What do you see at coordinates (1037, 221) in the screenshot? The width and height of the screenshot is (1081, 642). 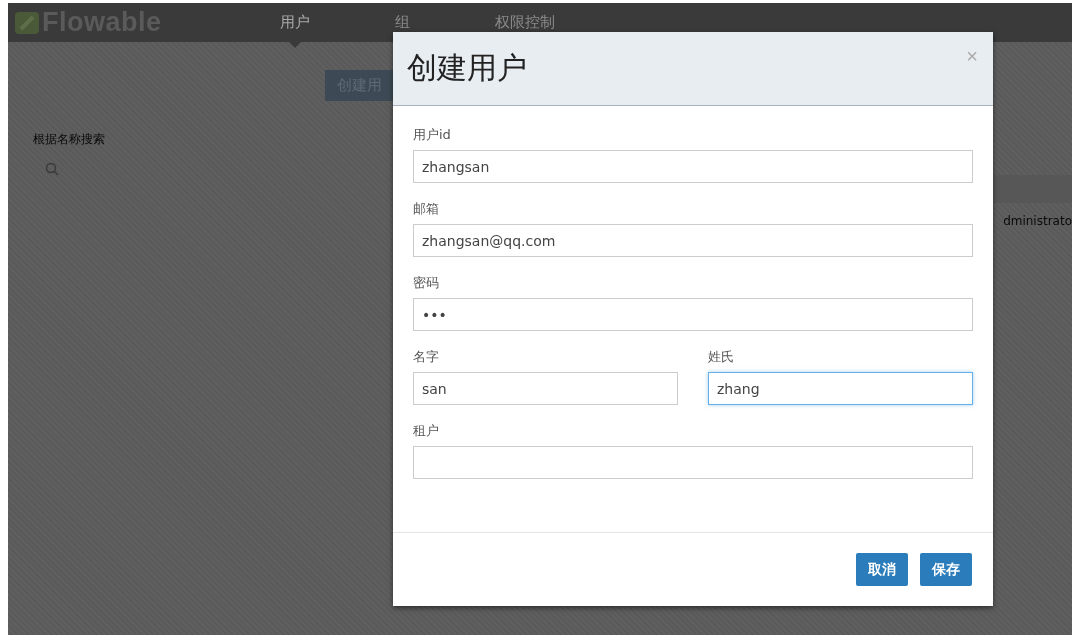 I see `table-cell: dministrato` at bounding box center [1037, 221].